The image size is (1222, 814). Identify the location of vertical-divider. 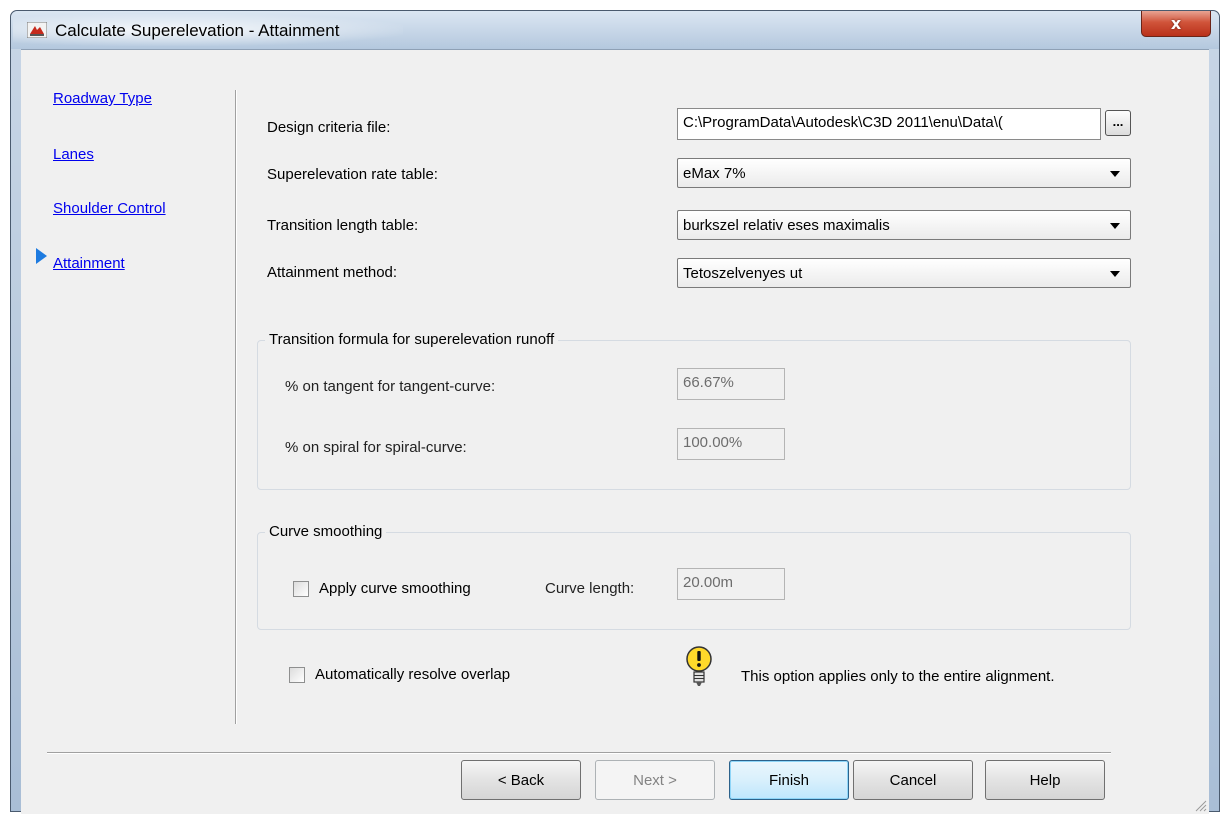
(235, 407).